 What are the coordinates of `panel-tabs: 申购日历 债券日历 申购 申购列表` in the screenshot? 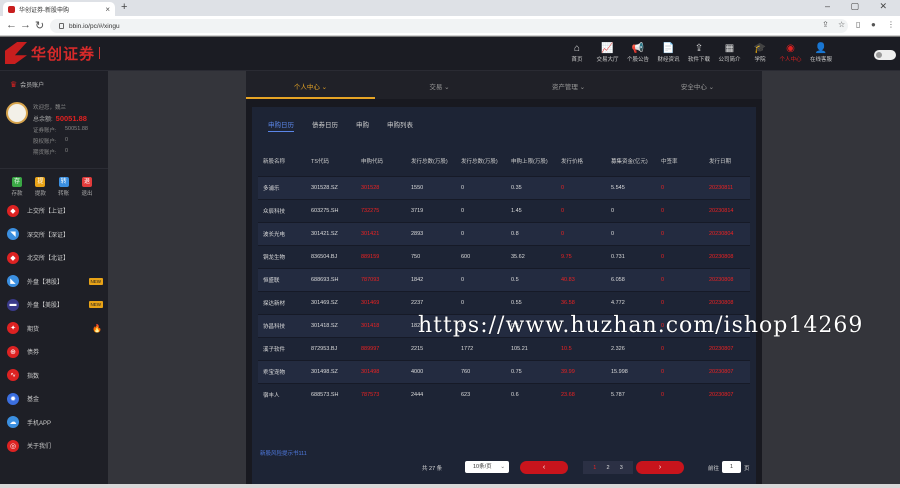 It's located at (340, 125).